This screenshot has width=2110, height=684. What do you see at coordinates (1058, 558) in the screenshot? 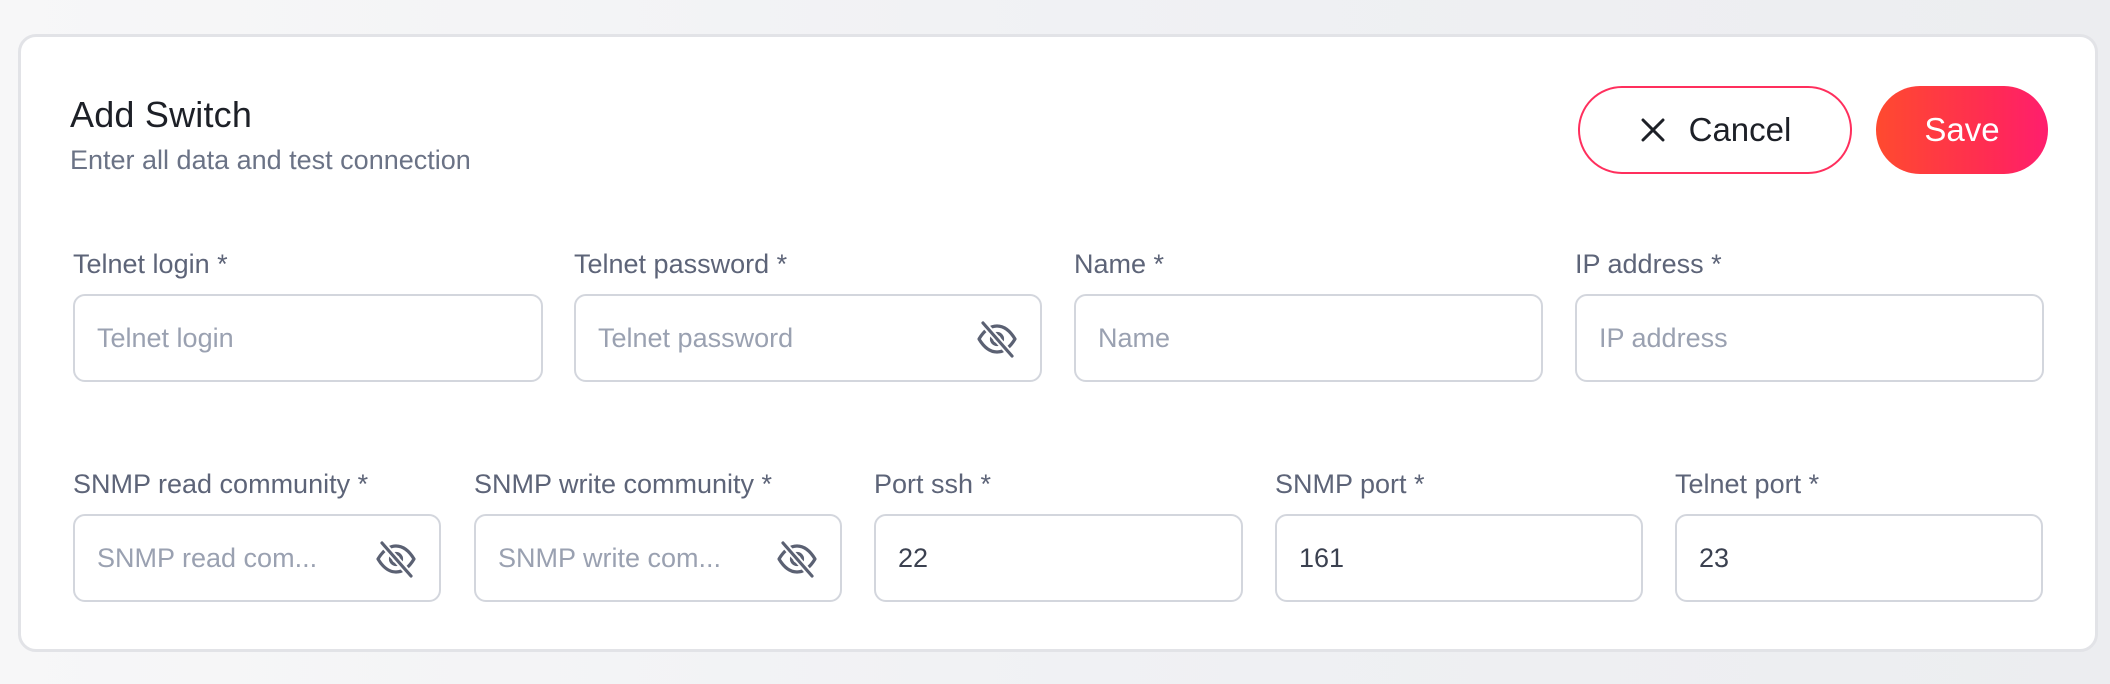
I see `port-ssh-input` at bounding box center [1058, 558].